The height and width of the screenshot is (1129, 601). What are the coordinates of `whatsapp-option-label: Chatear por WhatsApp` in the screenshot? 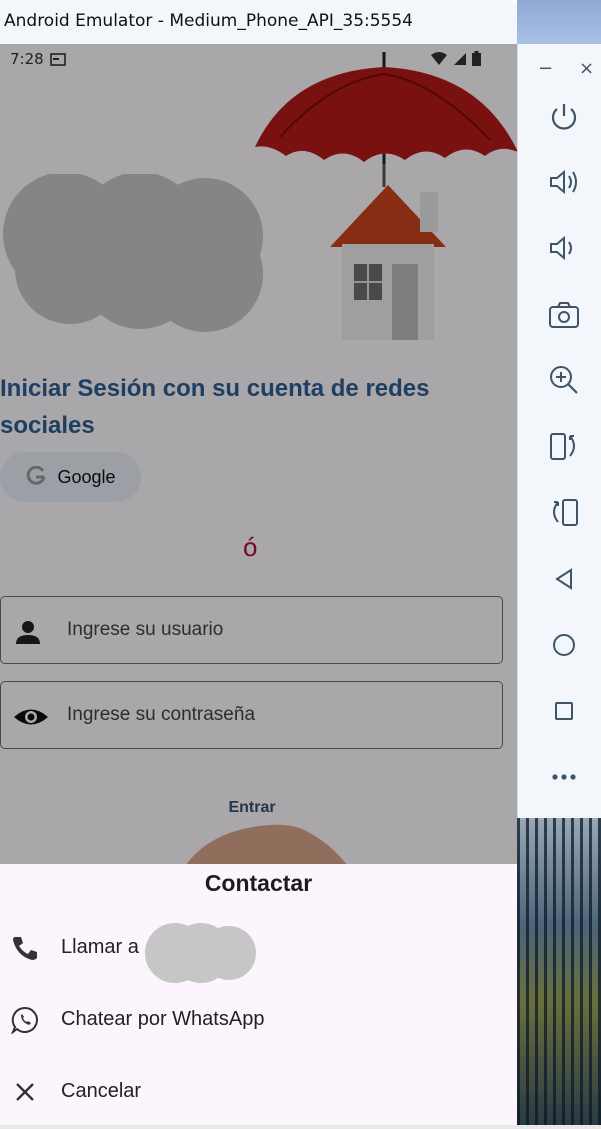 It's located at (163, 1019).